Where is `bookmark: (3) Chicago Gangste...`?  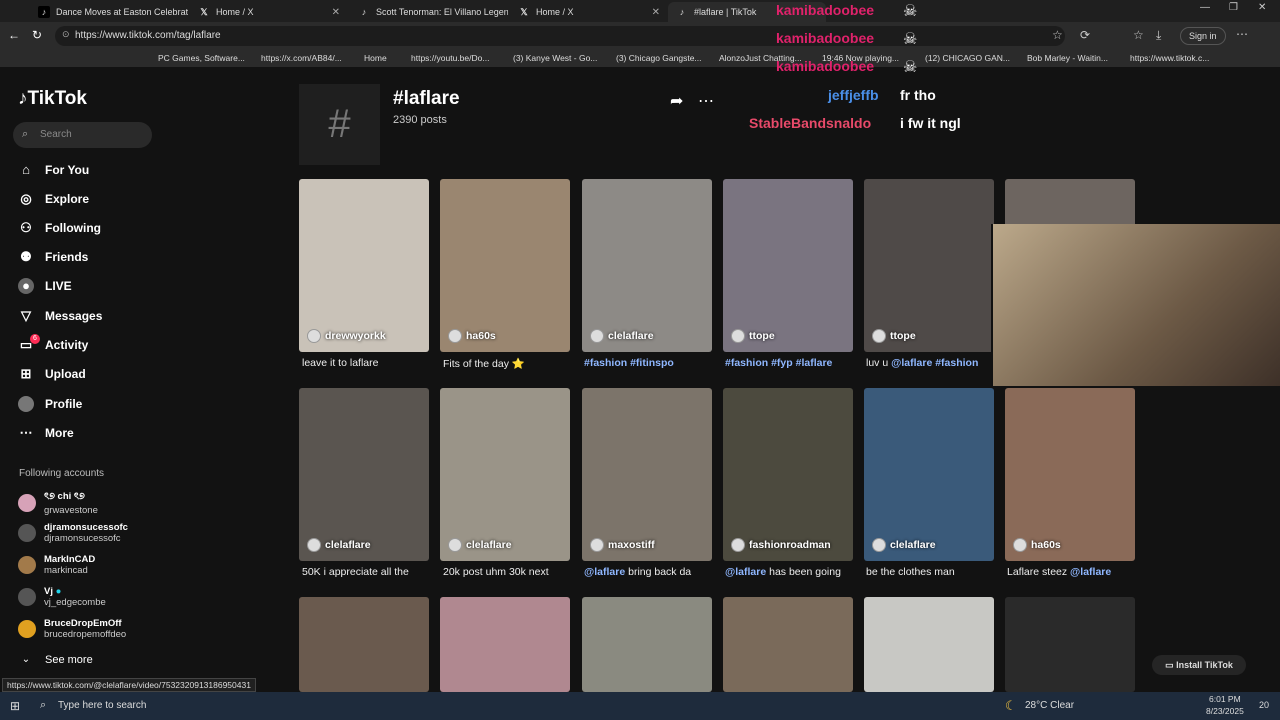
bookmark: (3) Chicago Gangste... is located at coordinates (659, 58).